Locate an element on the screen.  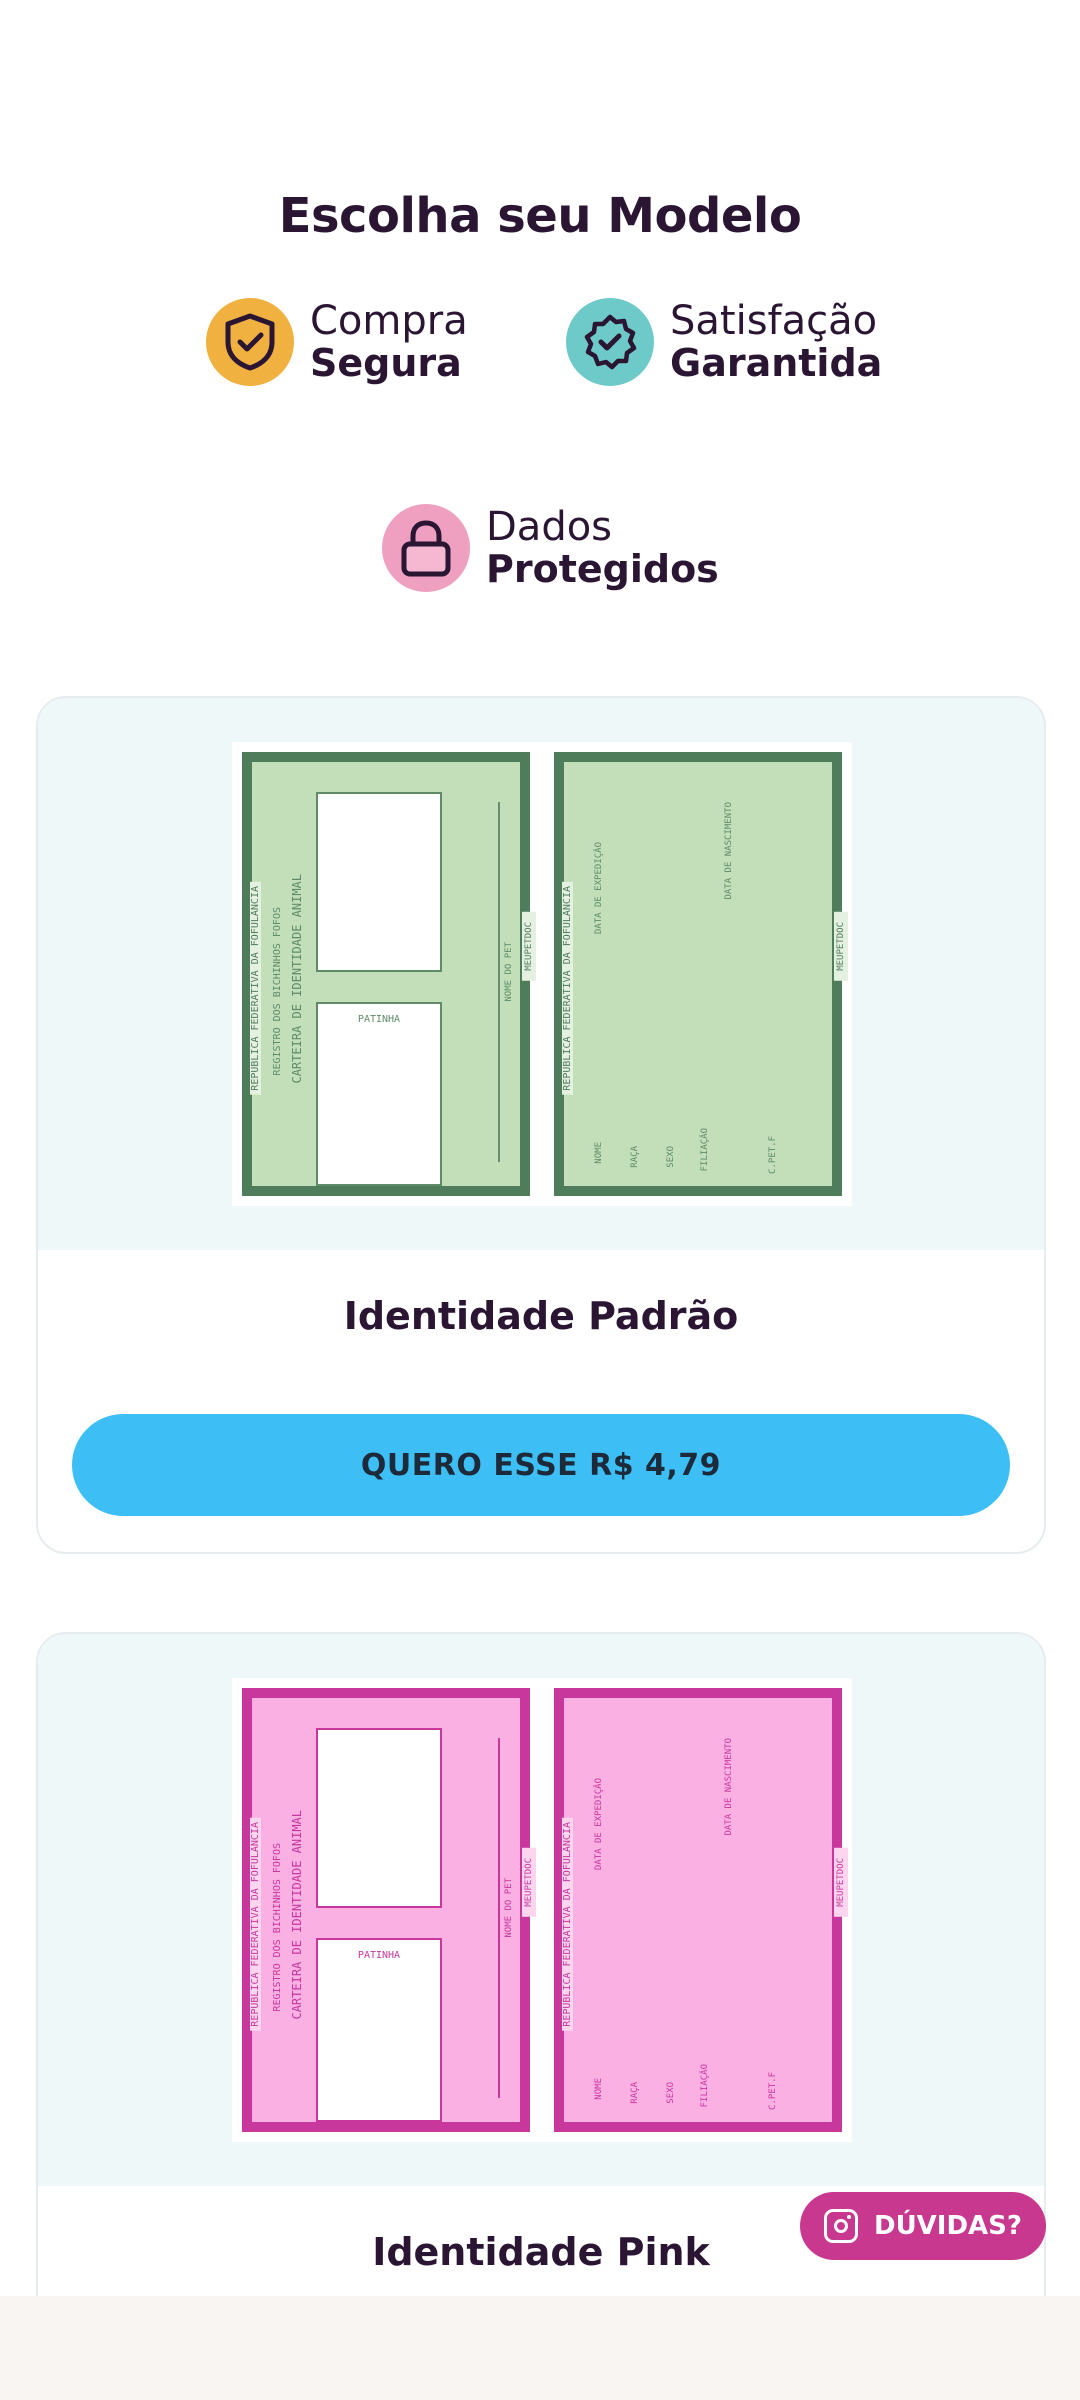
buy-button: QUERO ESSE R$ 4,79 is located at coordinates (541, 1465).